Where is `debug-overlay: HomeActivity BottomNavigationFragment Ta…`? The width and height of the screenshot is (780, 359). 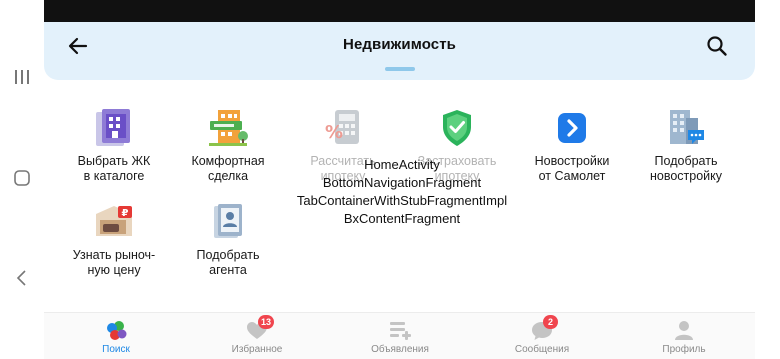
debug-overlay: HomeActivity BottomNavigationFragment Ta… is located at coordinates (402, 192).